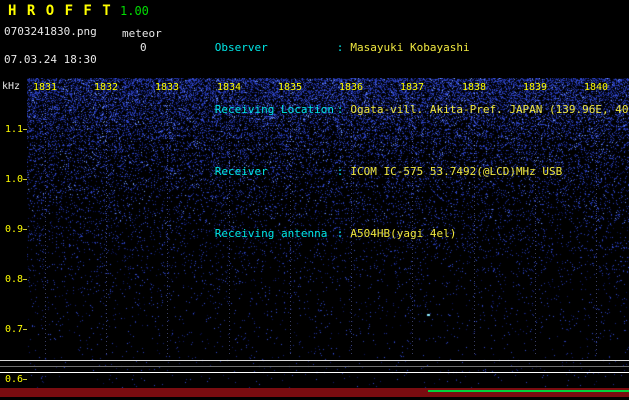  What do you see at coordinates (13, 229) in the screenshot?
I see `freq-label: 0.9` at bounding box center [13, 229].